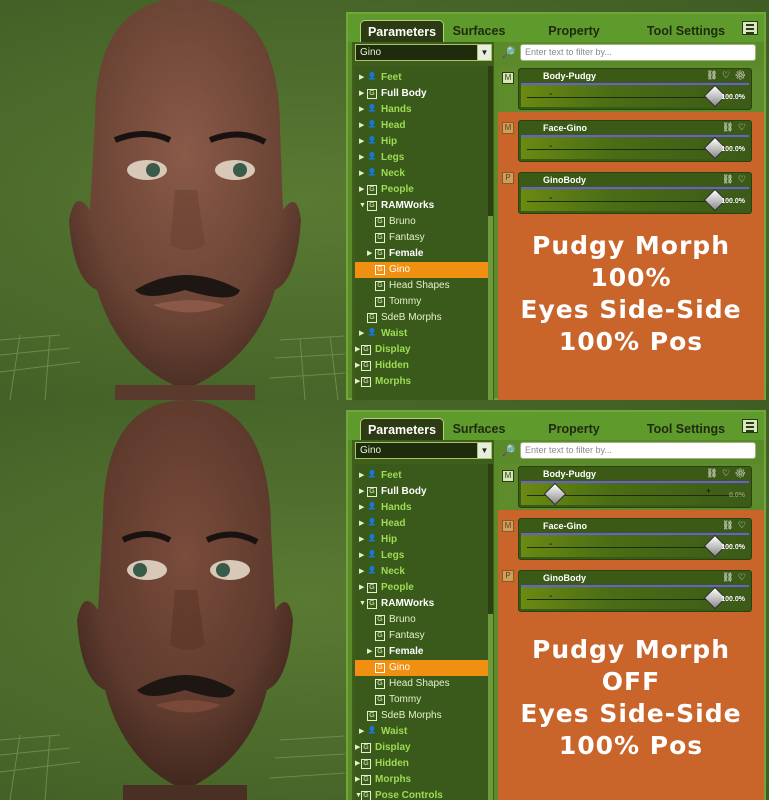  I want to click on caption-line: 100%, so click(631, 277).